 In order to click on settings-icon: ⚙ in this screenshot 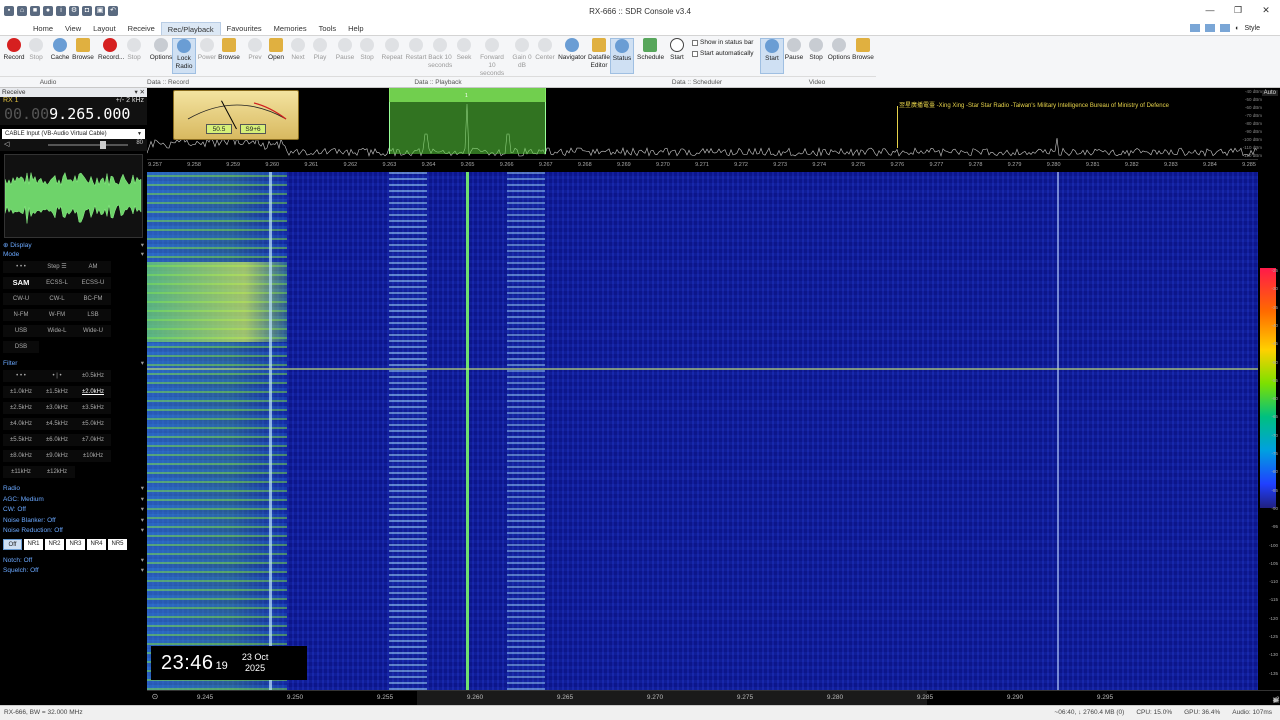, I will do `click(74, 11)`.